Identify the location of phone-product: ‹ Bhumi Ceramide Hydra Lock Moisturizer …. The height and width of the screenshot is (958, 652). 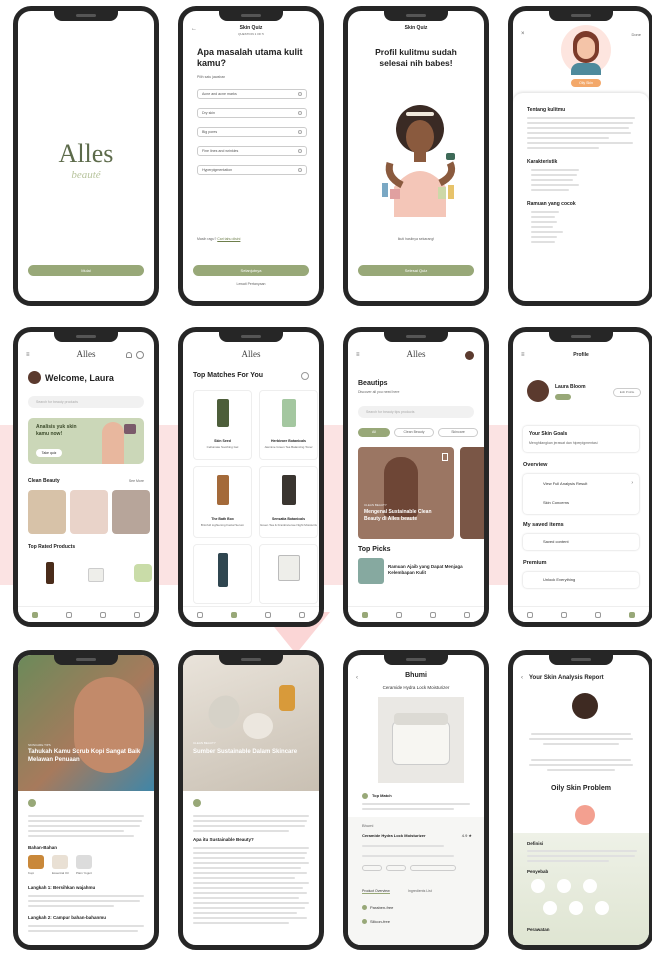
(416, 800).